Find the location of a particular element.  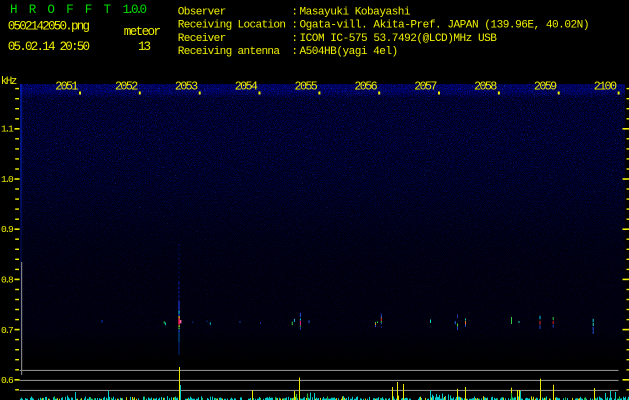

svg-text: Receiving Location : is located at coordinates (238, 26).